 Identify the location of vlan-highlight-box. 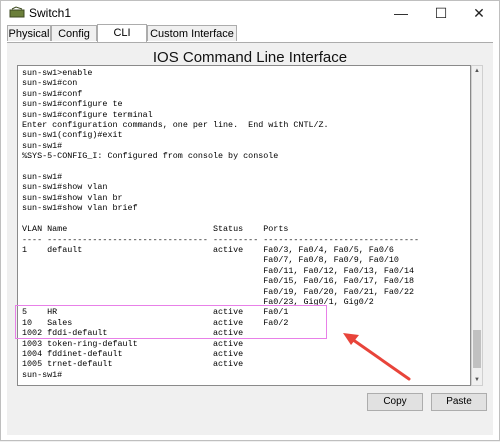
(171, 322).